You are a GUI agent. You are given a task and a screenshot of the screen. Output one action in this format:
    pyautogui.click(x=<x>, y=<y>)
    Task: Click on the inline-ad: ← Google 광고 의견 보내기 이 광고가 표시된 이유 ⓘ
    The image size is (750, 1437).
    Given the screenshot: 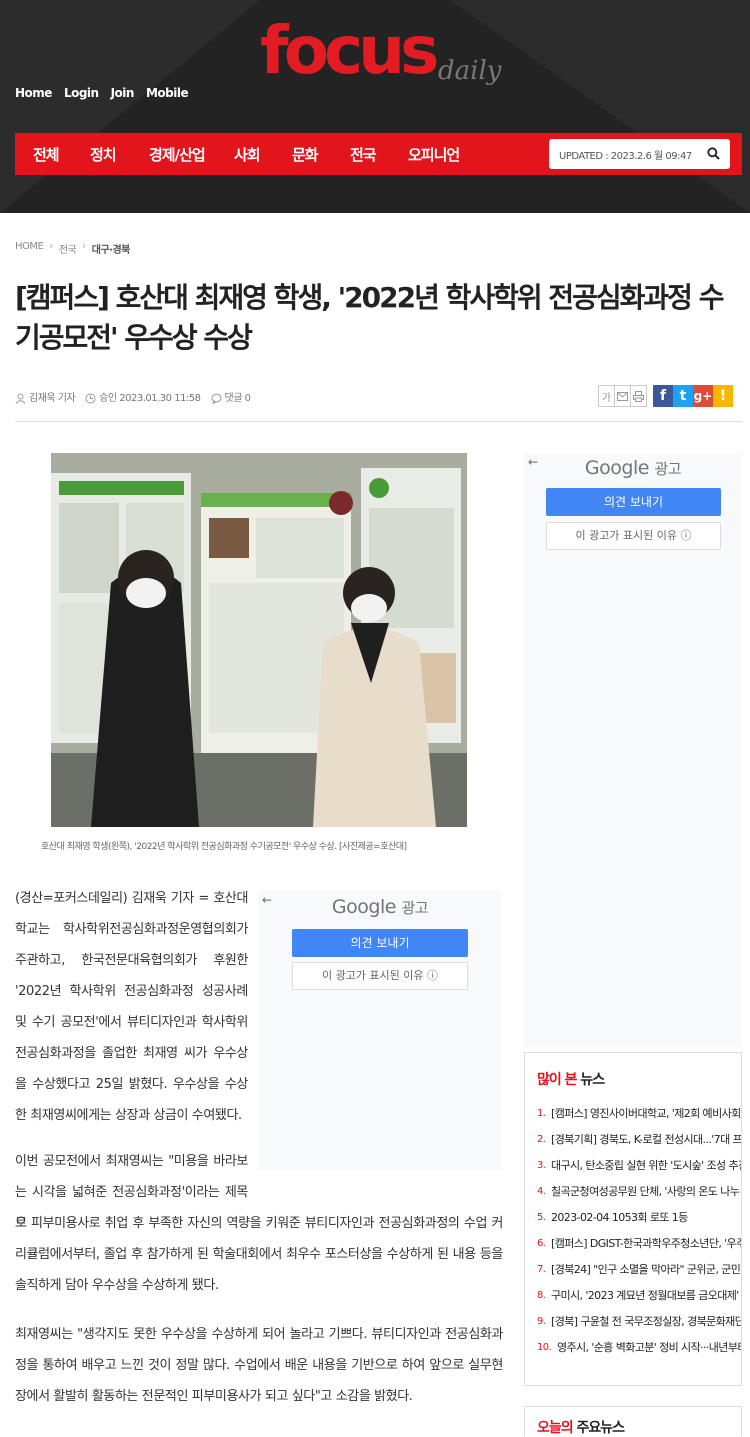 What is the action you would take?
    pyautogui.click(x=380, y=1030)
    